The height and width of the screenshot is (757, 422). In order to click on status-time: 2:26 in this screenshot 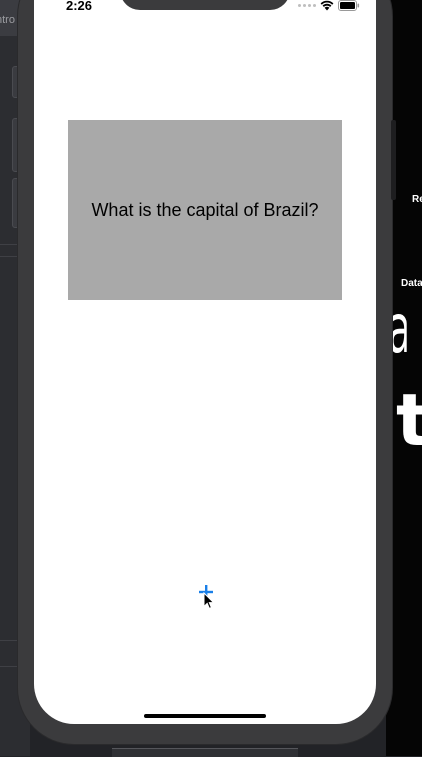, I will do `click(79, 6)`.